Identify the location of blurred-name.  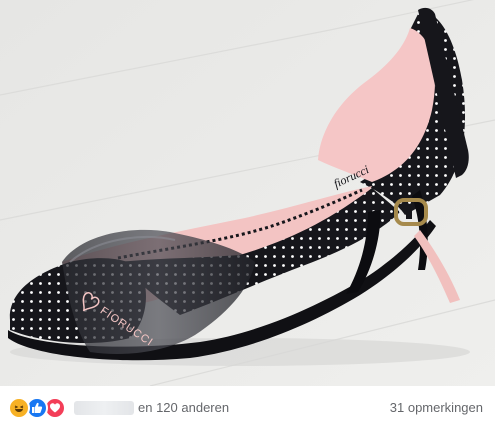
(104, 407).